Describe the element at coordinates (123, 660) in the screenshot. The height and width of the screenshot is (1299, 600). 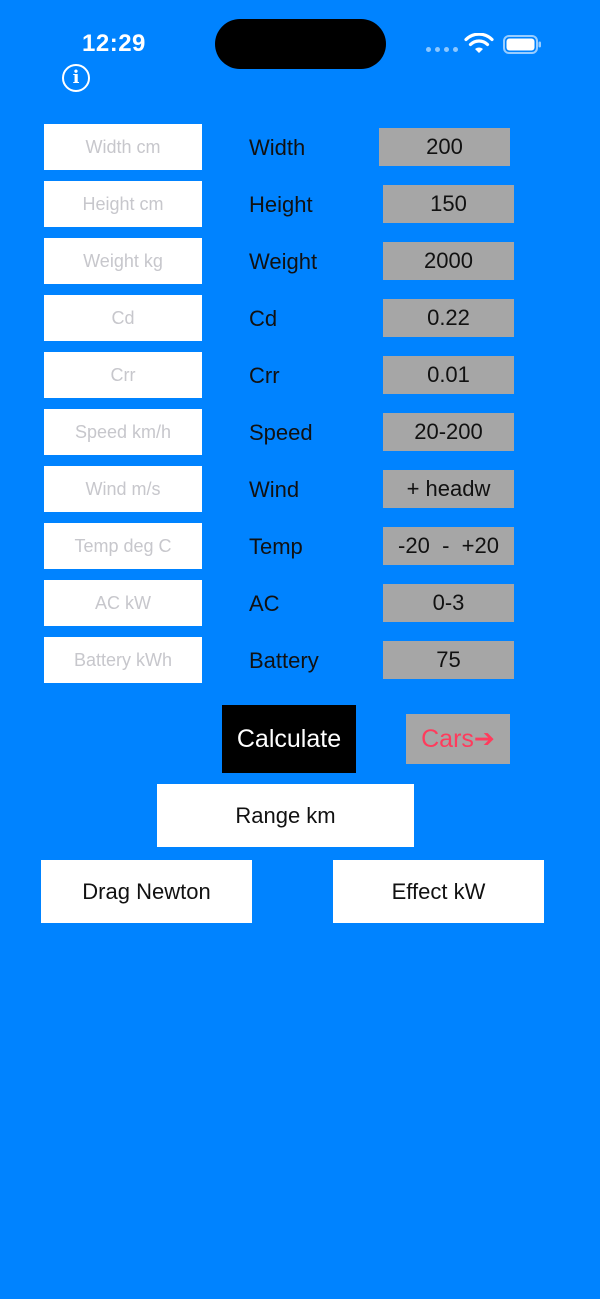
I see `battery-input` at that location.